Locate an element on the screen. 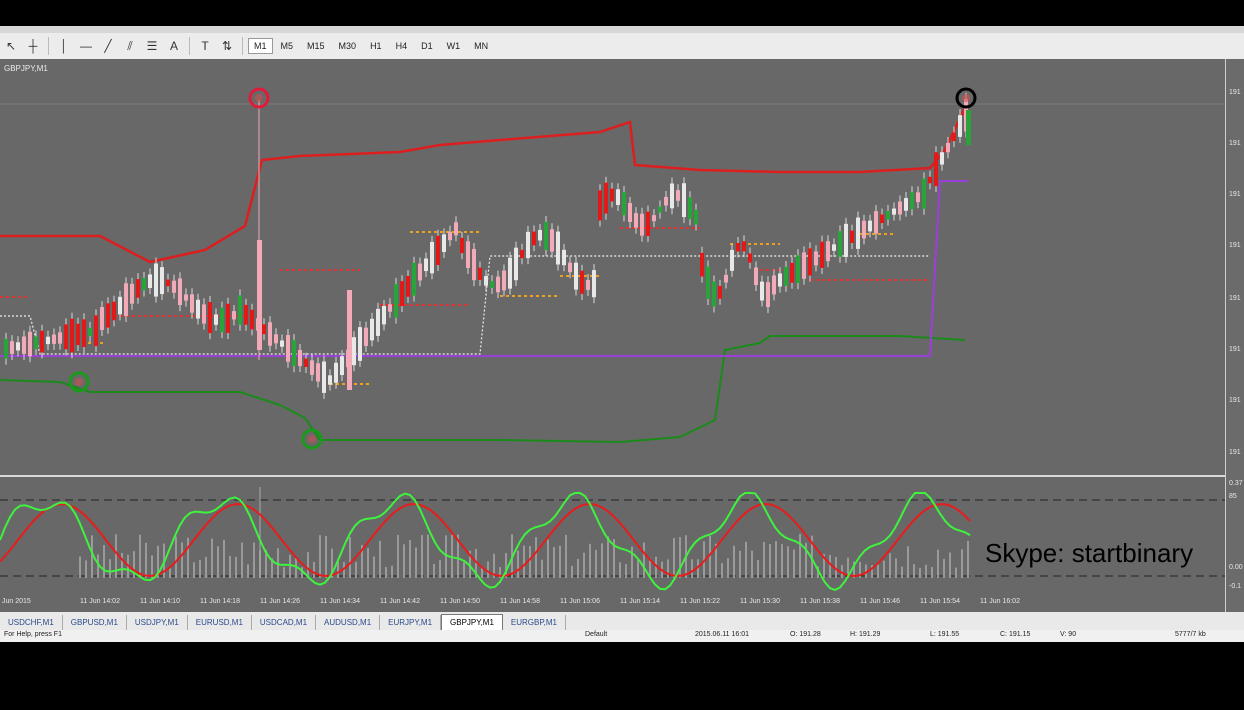  status-open: O: 191.28 is located at coordinates (805, 634).